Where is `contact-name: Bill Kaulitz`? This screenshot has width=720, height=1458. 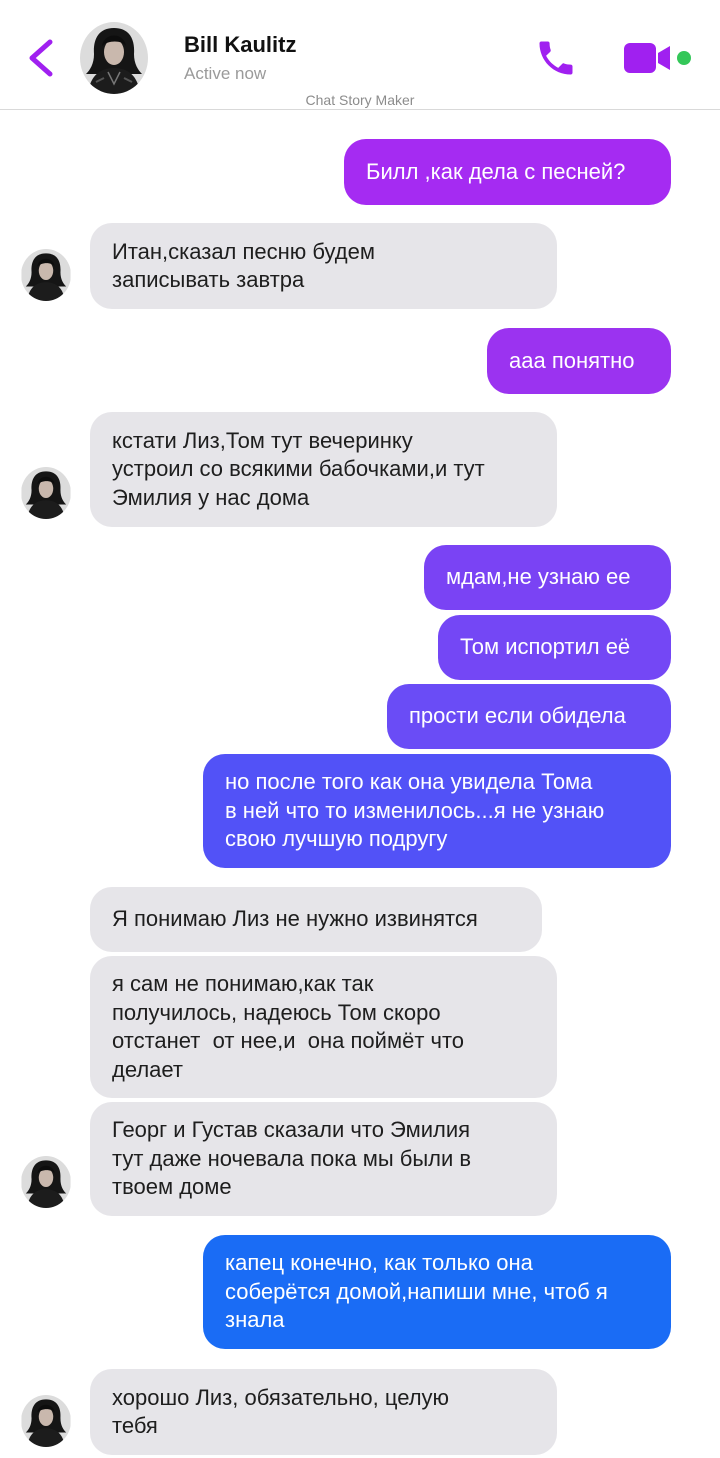
contact-name: Bill Kaulitz is located at coordinates (240, 45).